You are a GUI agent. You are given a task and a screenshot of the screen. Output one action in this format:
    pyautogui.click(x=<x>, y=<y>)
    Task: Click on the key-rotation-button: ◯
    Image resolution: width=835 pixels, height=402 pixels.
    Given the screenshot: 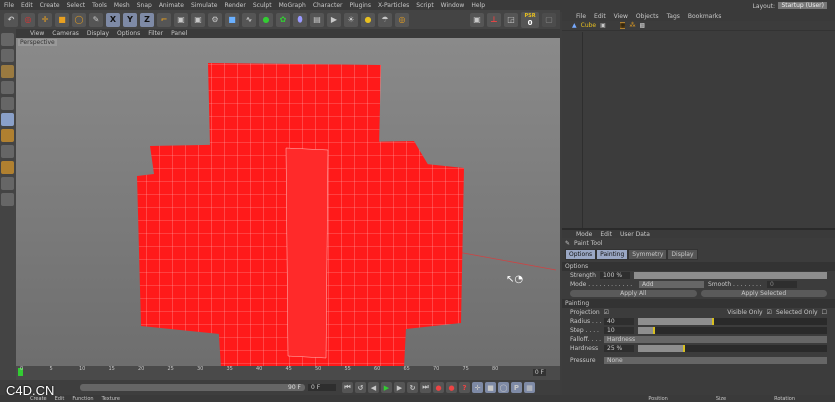 What is the action you would take?
    pyautogui.click(x=503, y=387)
    